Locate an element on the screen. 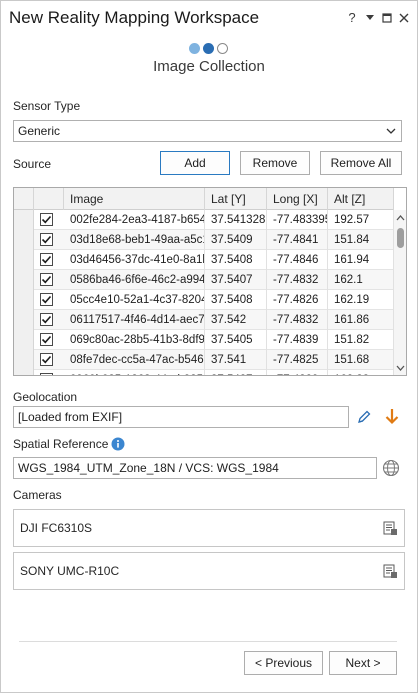  column-header-lat: Lat [Y] is located at coordinates (236, 199).